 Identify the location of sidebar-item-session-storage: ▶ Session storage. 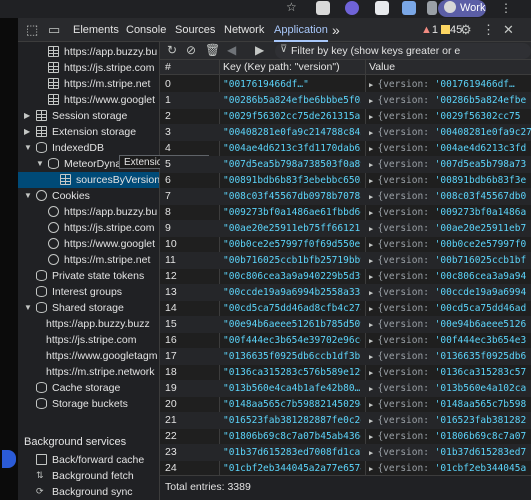
(88, 116).